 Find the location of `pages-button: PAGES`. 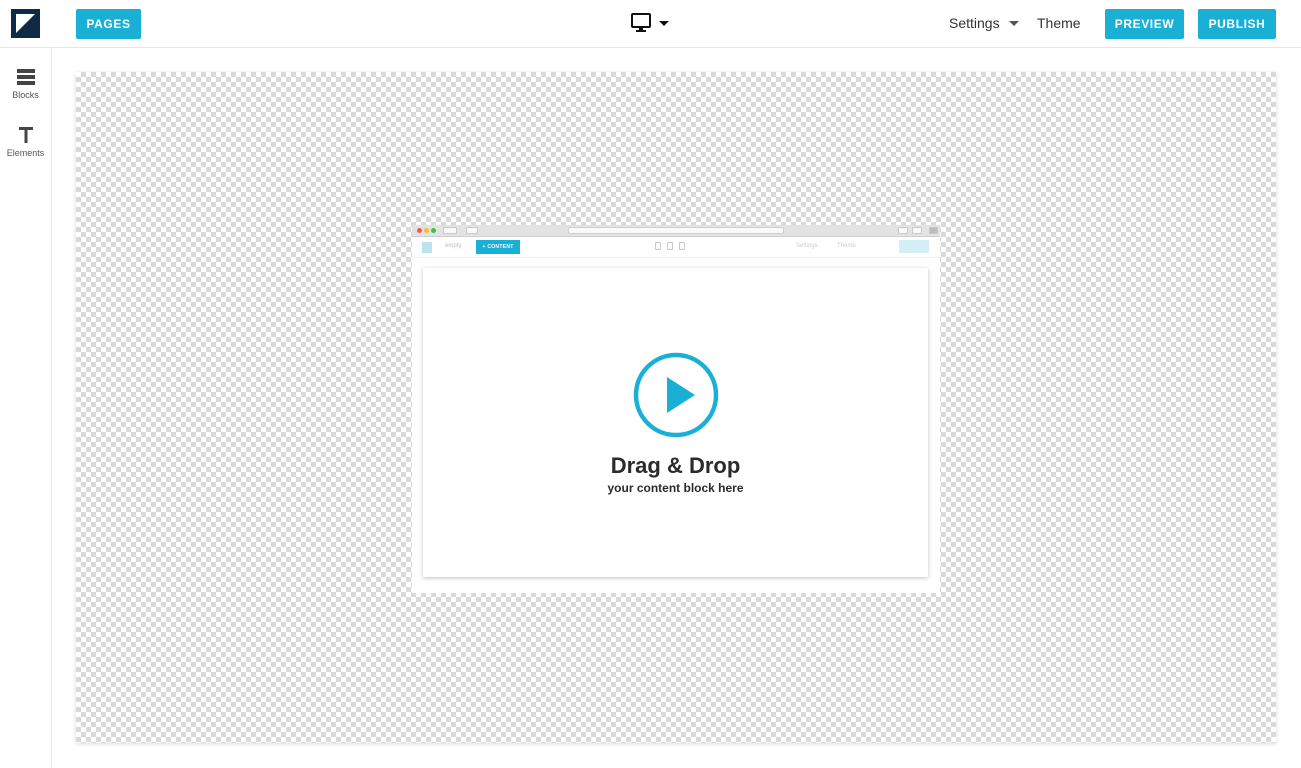

pages-button: PAGES is located at coordinates (108, 24).